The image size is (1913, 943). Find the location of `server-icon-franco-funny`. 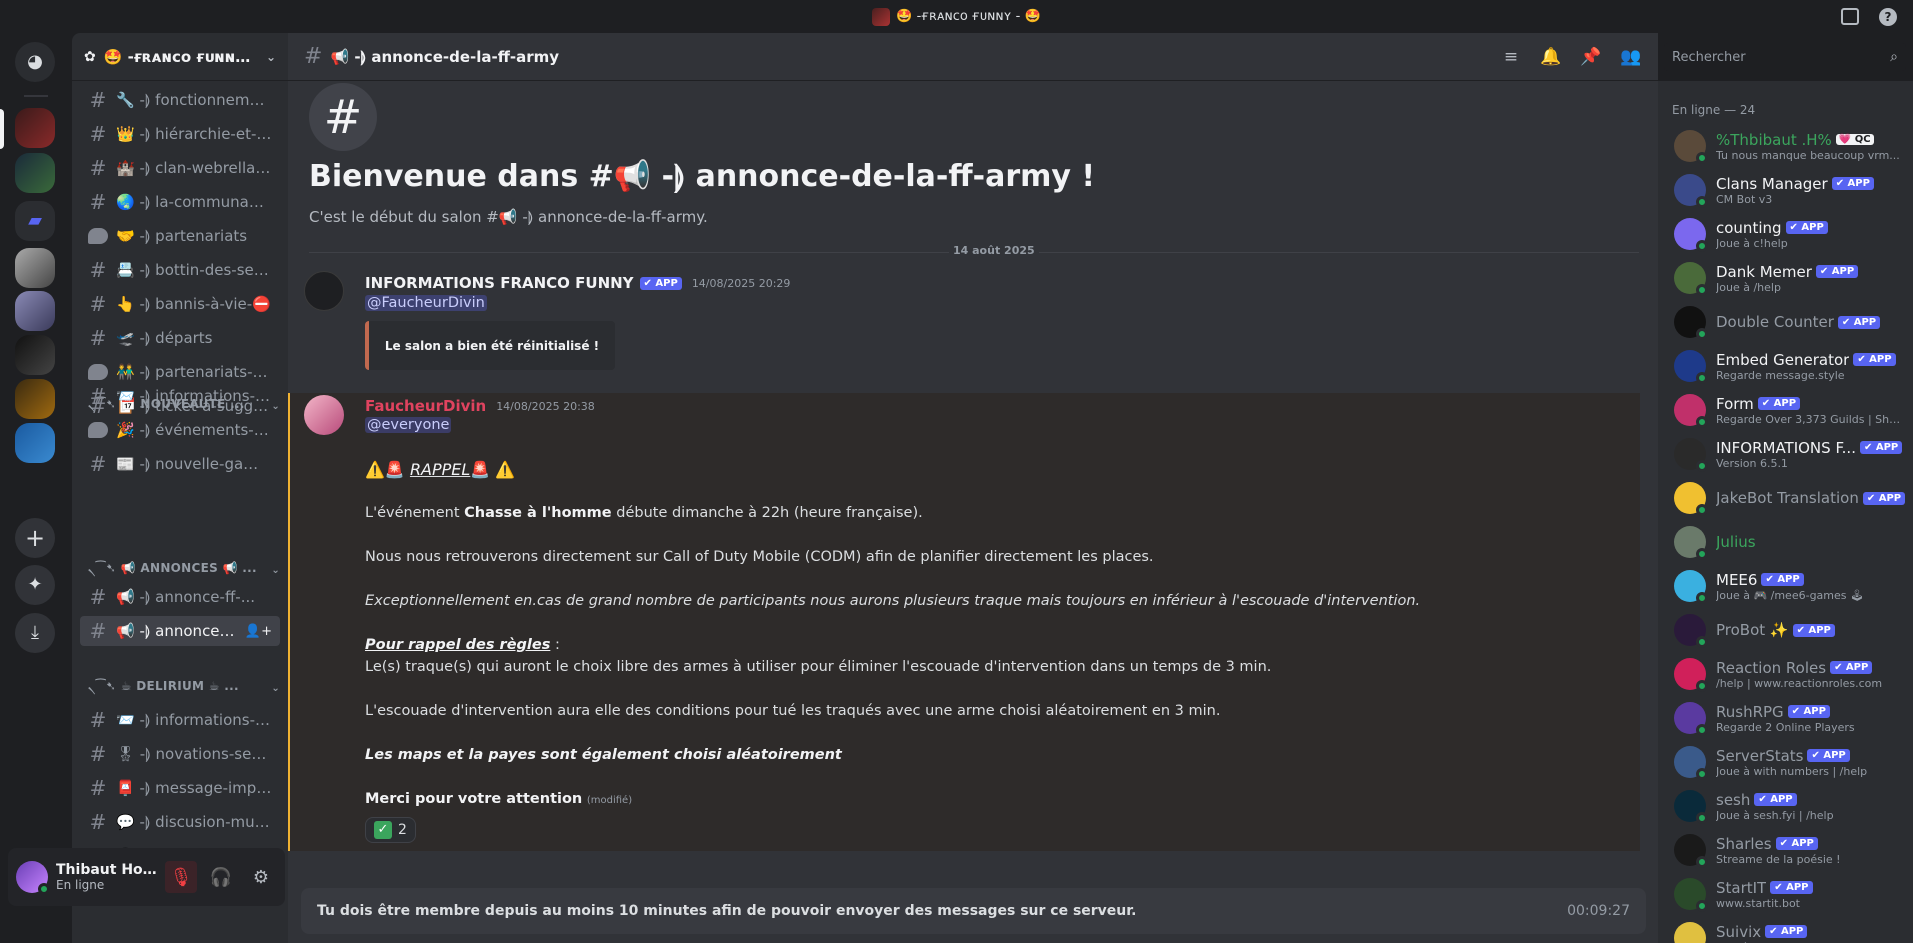

server-icon-franco-funny is located at coordinates (35, 128).